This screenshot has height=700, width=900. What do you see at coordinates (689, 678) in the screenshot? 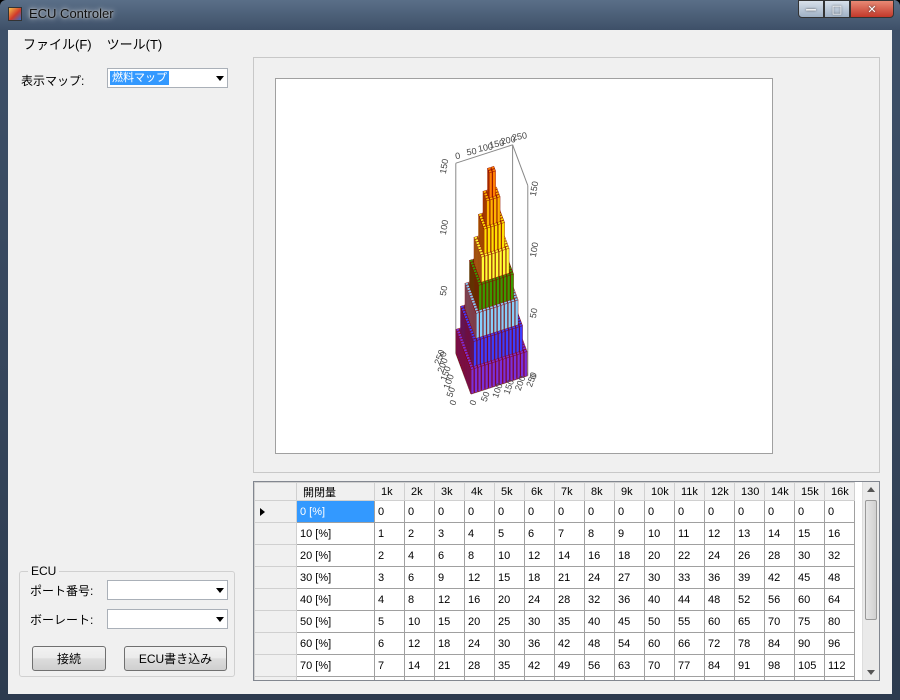
I see `table-cell: 88` at bounding box center [689, 678].